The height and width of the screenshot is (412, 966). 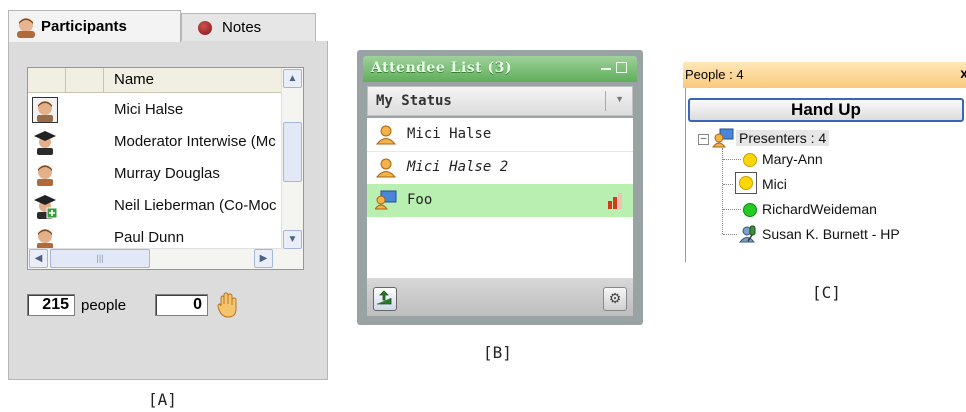 What do you see at coordinates (242, 27) in the screenshot?
I see `tab-notes-label: Notes` at bounding box center [242, 27].